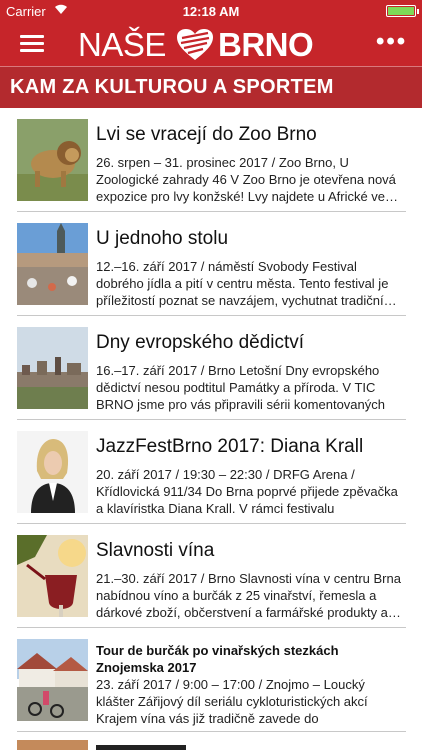 The height and width of the screenshot is (750, 422). What do you see at coordinates (52, 368) in the screenshot?
I see `city-panorama-photo` at bounding box center [52, 368].